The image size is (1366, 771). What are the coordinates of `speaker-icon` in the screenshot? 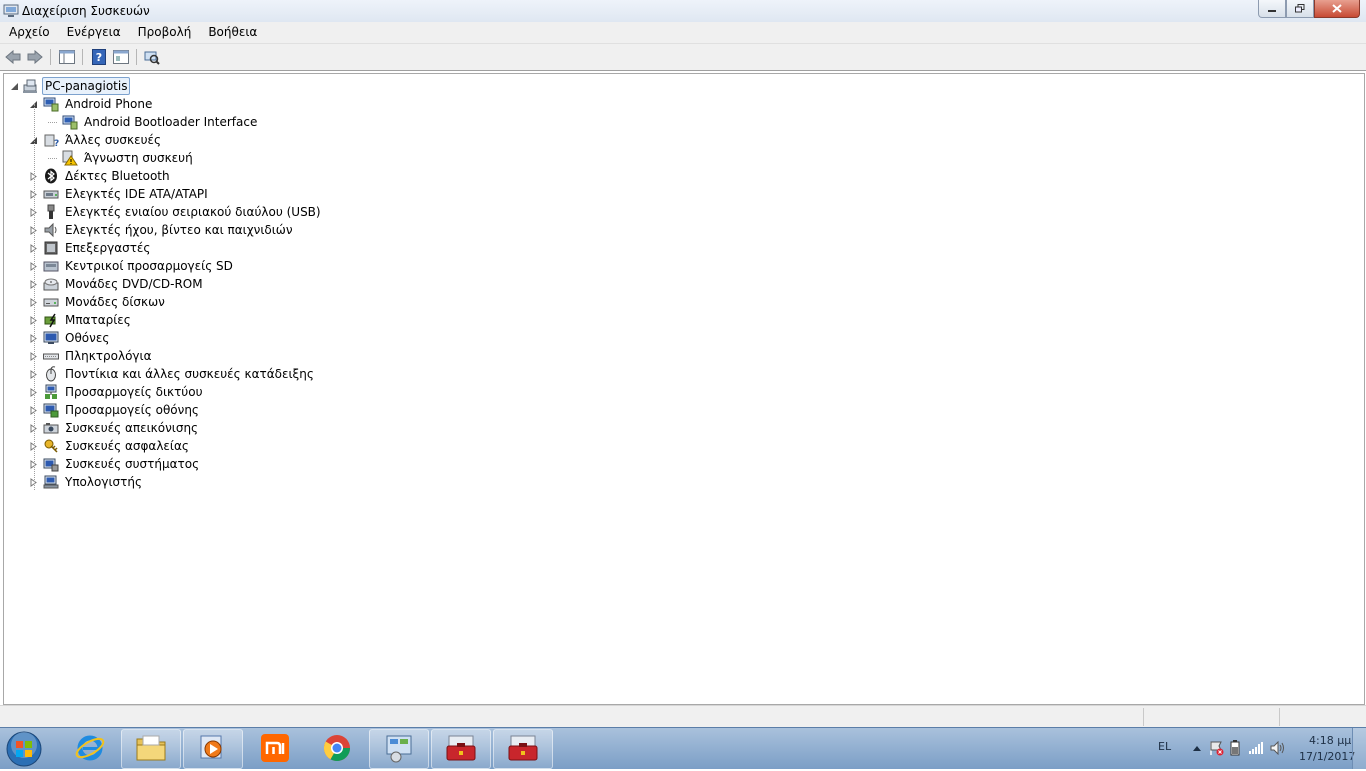 It's located at (50, 230).